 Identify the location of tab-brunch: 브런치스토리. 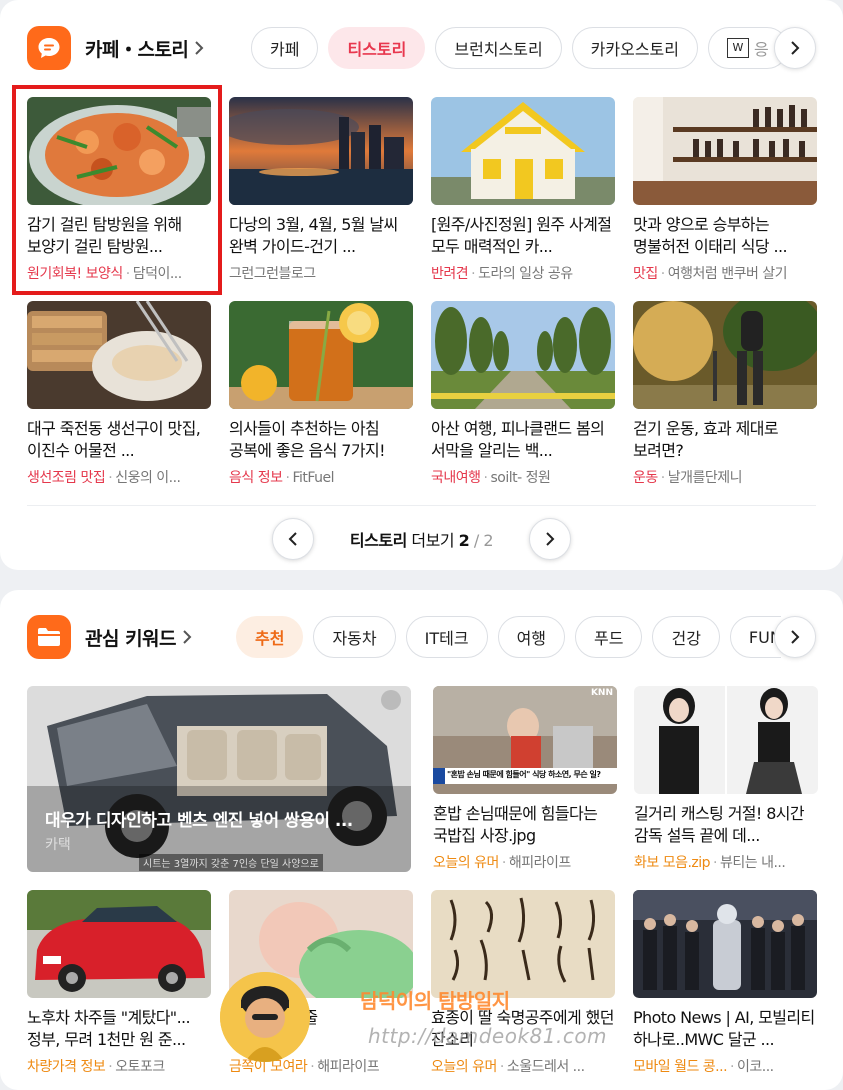
(498, 48).